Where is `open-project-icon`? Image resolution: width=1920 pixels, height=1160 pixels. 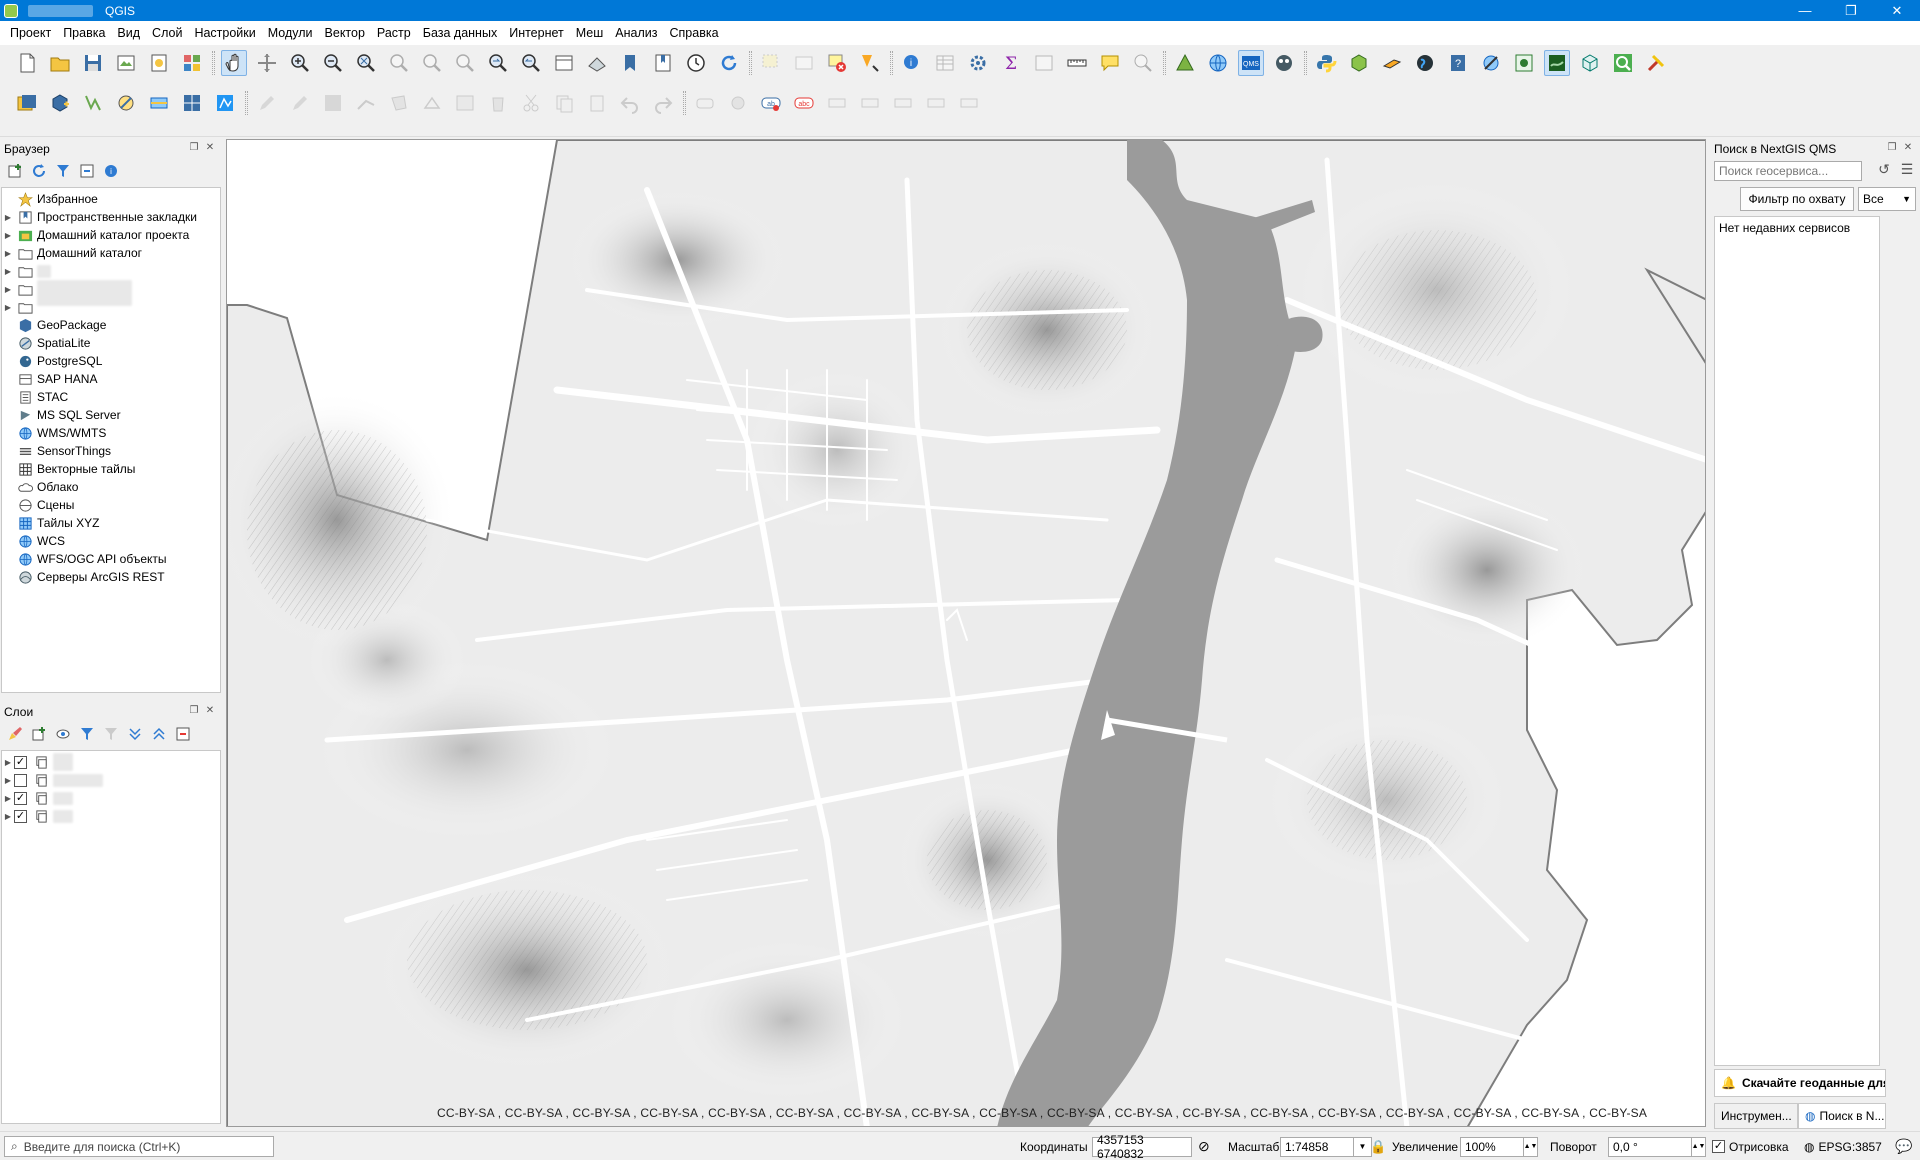 open-project-icon is located at coordinates (60, 63).